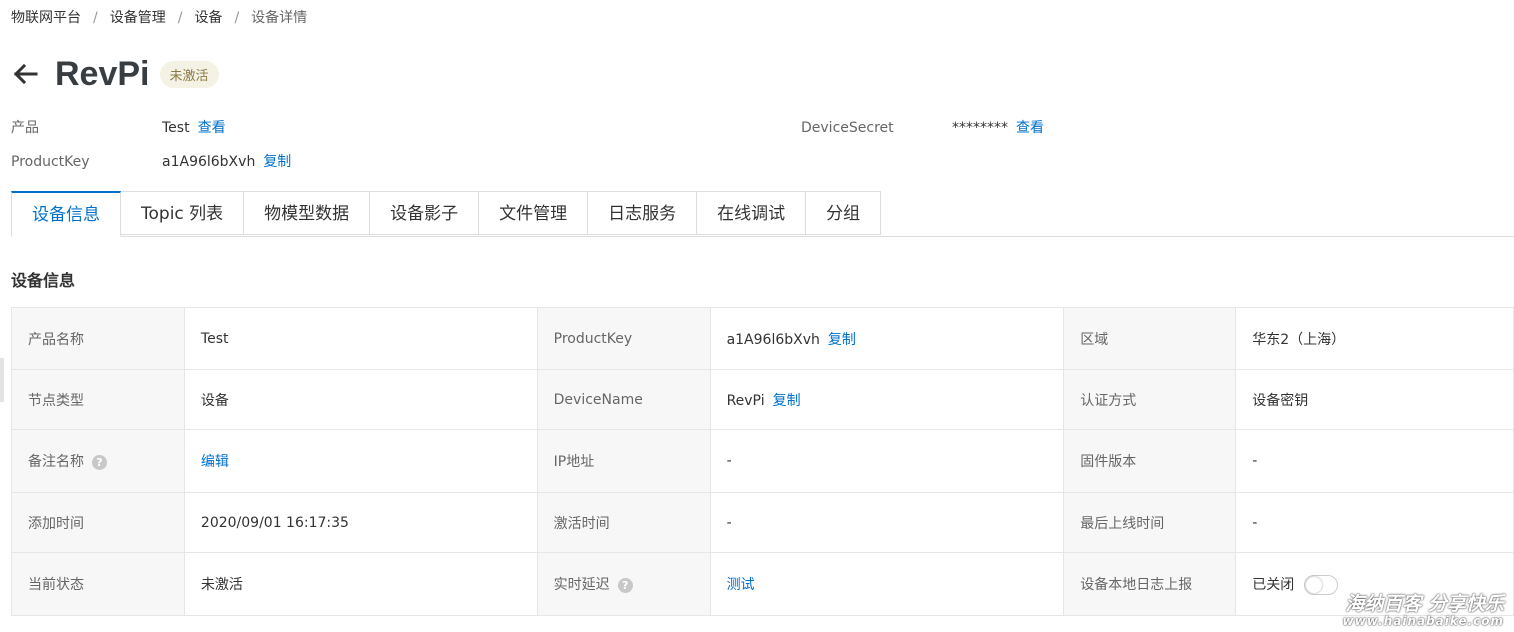 The height and width of the screenshot is (632, 1514). Describe the element at coordinates (98, 584) in the screenshot. I see `current-status-label: 当前状态` at that location.